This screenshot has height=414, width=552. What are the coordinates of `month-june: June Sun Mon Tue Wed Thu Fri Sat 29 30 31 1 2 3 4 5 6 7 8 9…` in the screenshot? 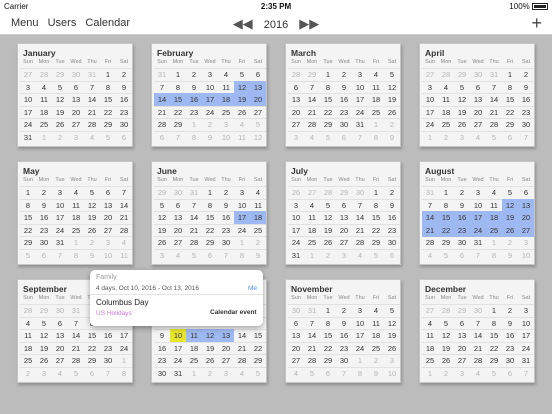 It's located at (209, 213).